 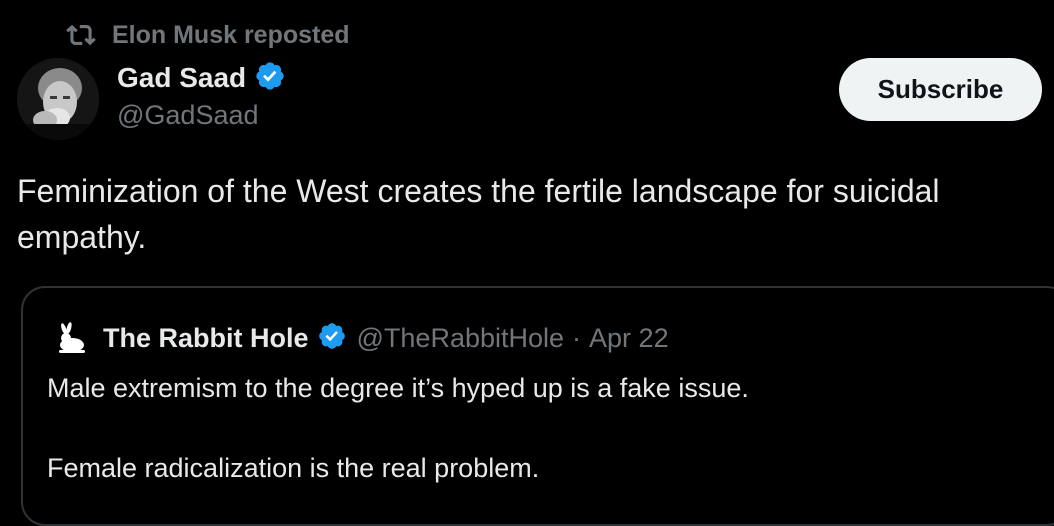 I want to click on quoted-tweet-date: Apr 22, so click(x=629, y=338).